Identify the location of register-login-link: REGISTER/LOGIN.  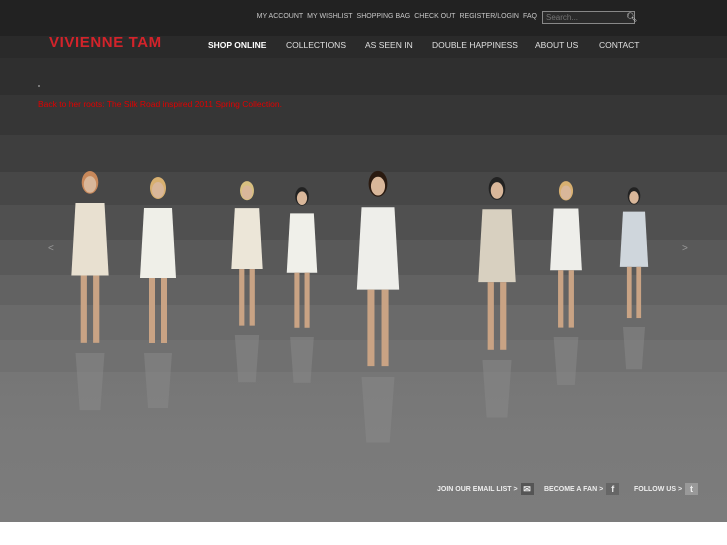
(489, 16).